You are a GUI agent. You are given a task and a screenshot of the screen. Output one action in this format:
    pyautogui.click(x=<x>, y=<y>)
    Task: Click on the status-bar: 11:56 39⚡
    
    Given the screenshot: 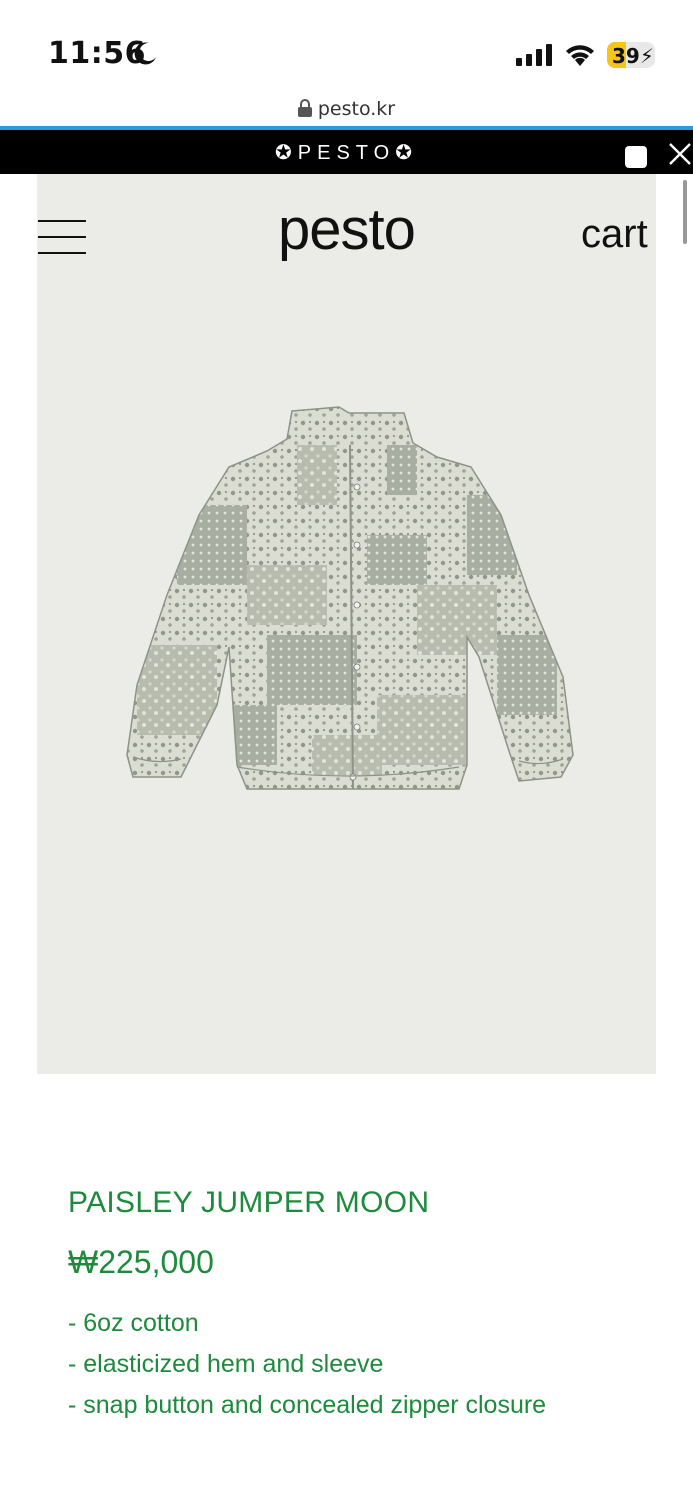 What is the action you would take?
    pyautogui.click(x=346, y=50)
    